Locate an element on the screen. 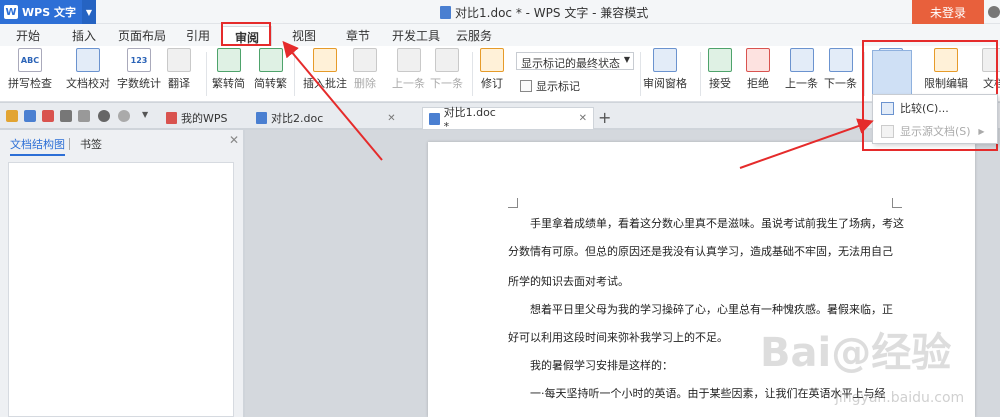 This screenshot has width=1000, height=417. show-source-menu-item-label: 显示源文档(S) is located at coordinates (935, 131).